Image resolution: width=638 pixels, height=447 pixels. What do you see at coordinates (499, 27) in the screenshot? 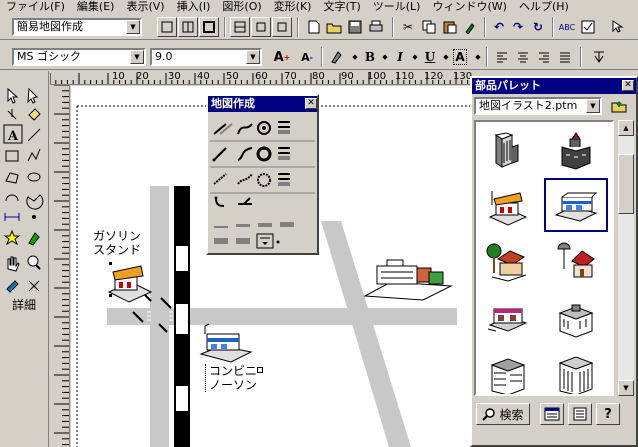
I see `undo-icon: ↶` at bounding box center [499, 27].